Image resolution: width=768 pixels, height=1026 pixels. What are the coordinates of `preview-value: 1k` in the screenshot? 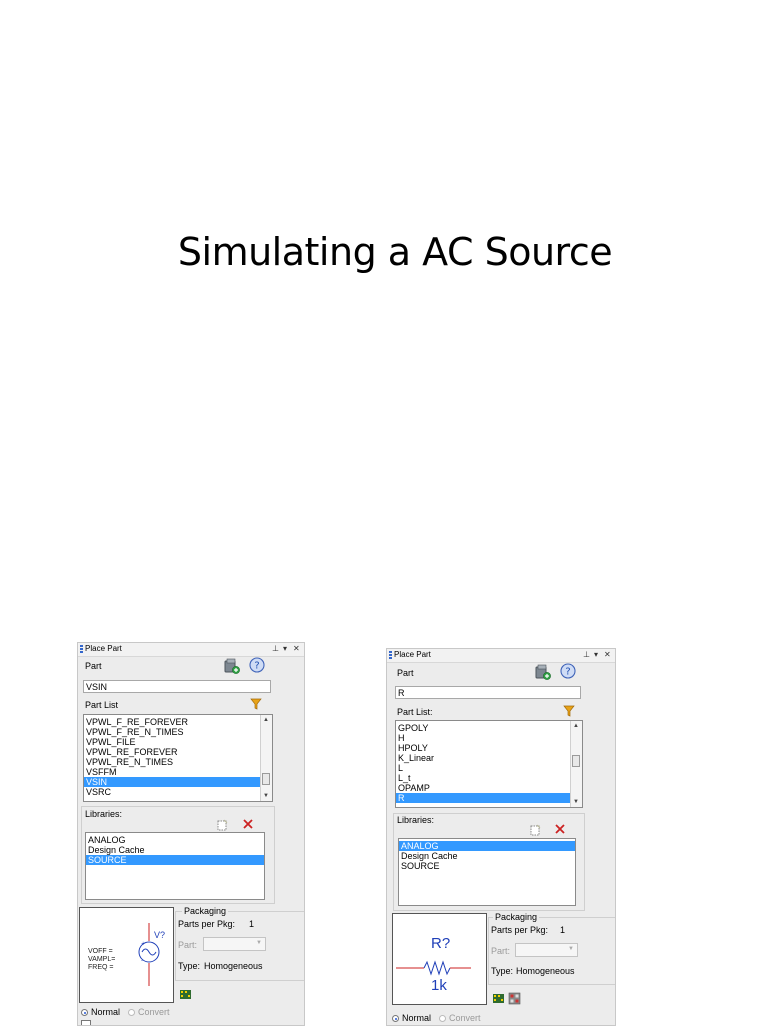 It's located at (439, 985).